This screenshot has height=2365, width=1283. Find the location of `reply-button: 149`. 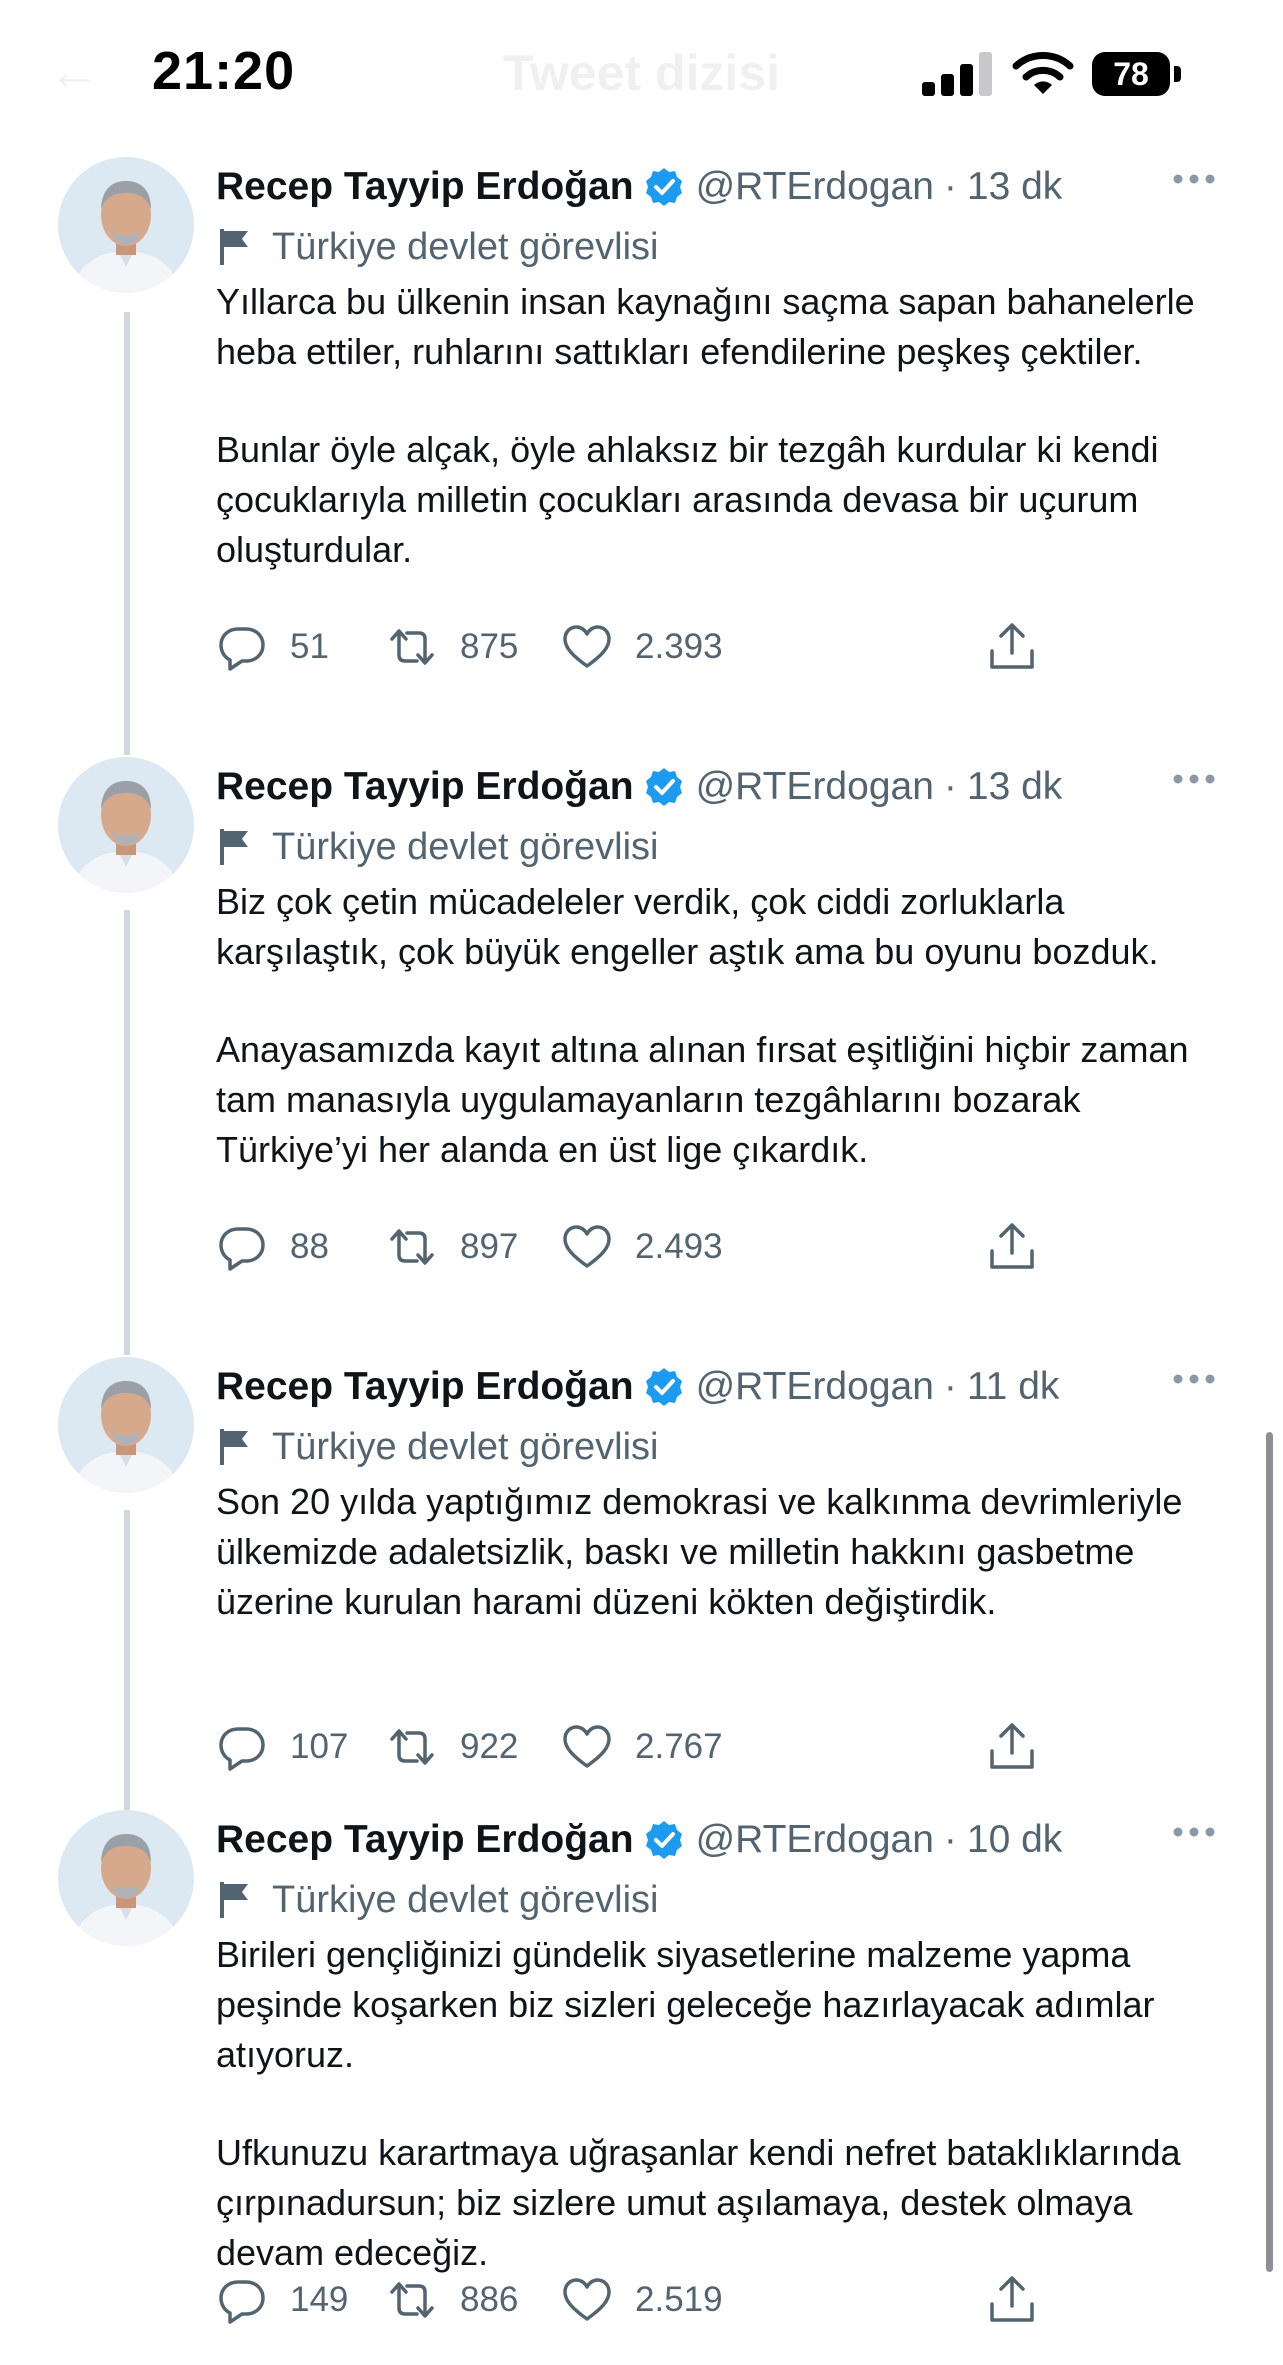

reply-button: 149 is located at coordinates (282, 2300).